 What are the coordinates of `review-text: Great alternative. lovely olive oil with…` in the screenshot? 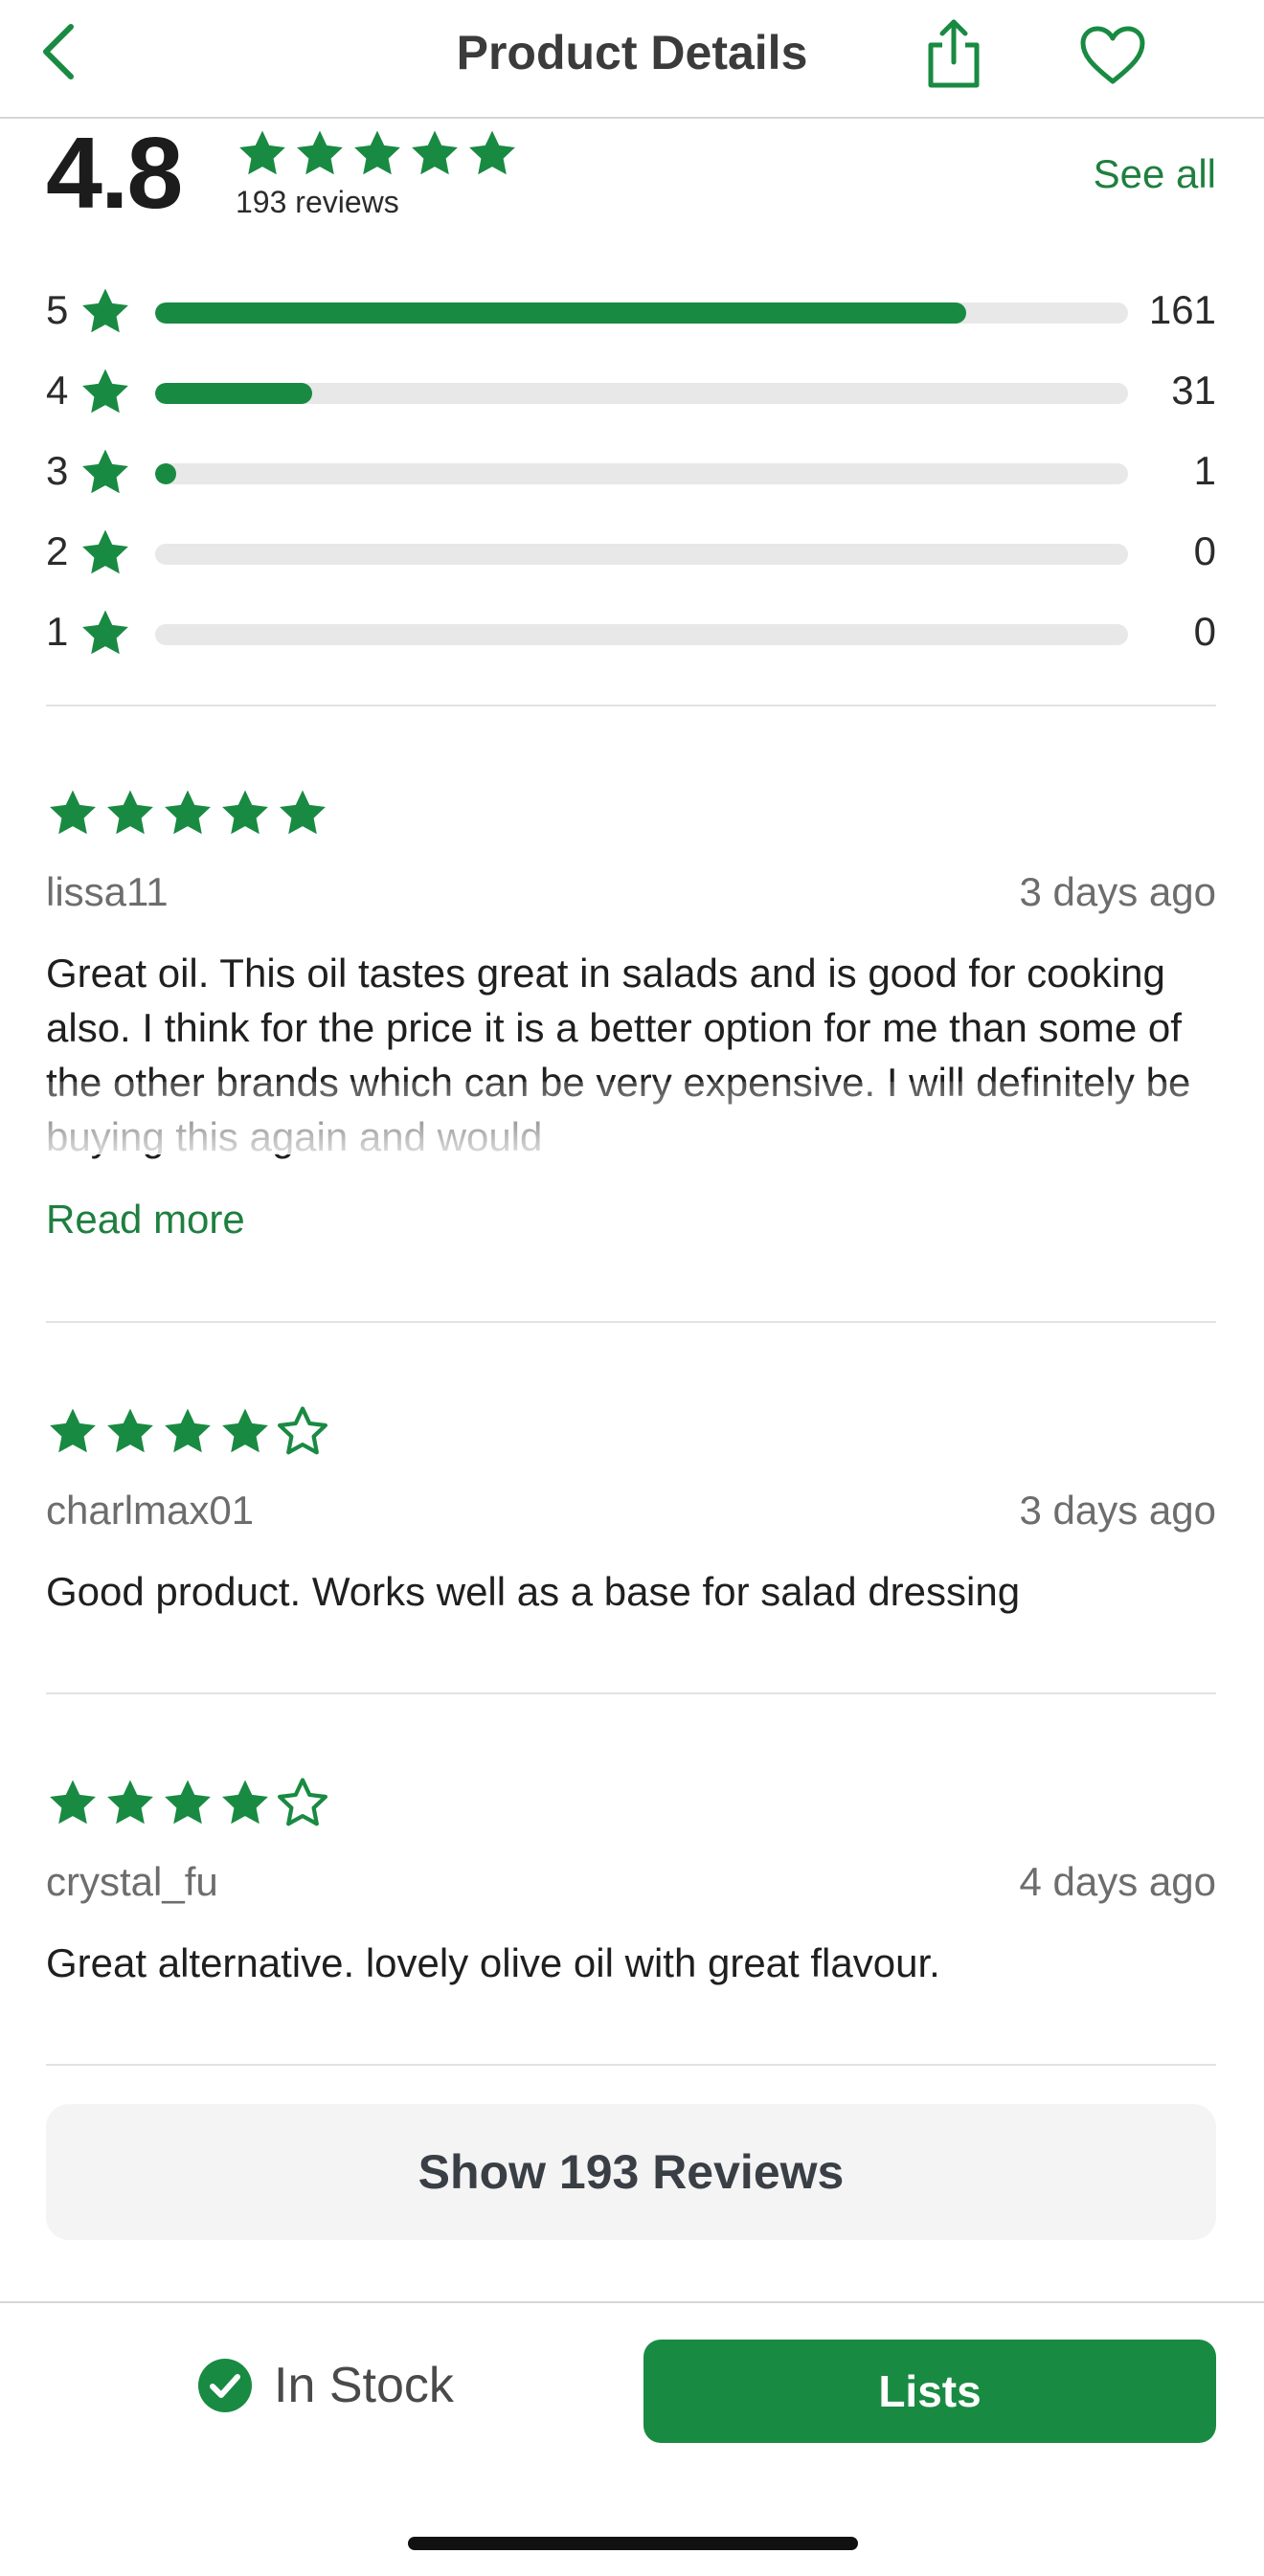 It's located at (493, 1963).